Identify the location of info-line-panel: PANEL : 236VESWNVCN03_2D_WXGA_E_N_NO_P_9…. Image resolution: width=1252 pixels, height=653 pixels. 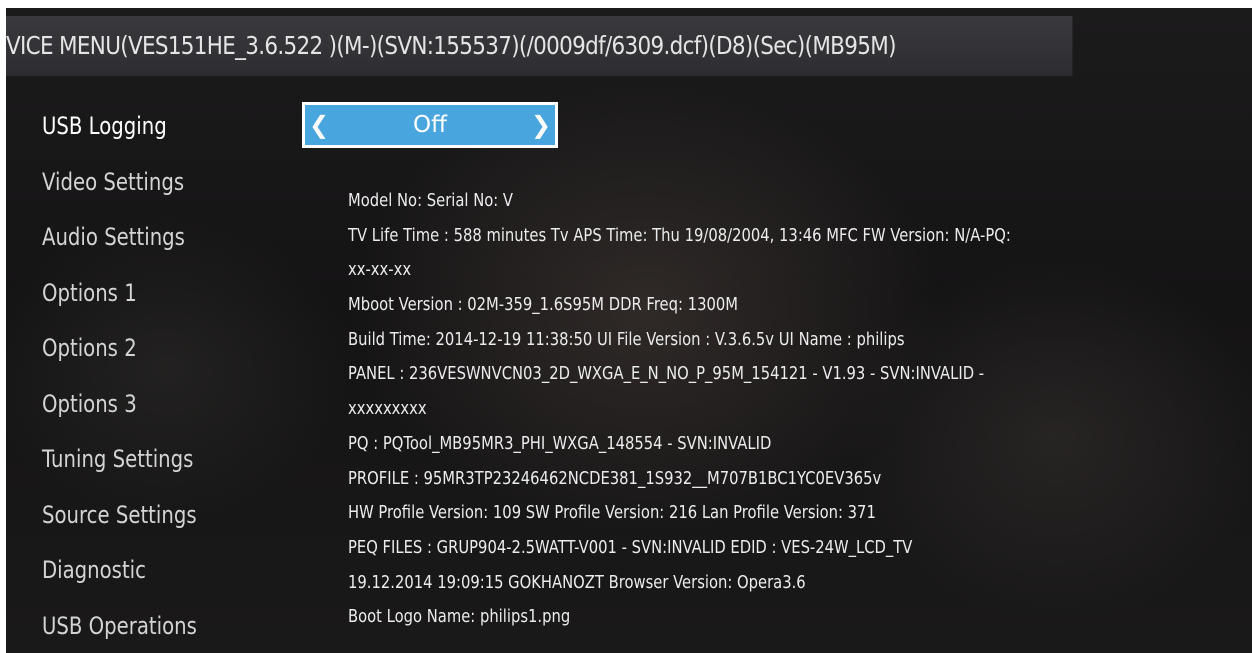
(666, 374).